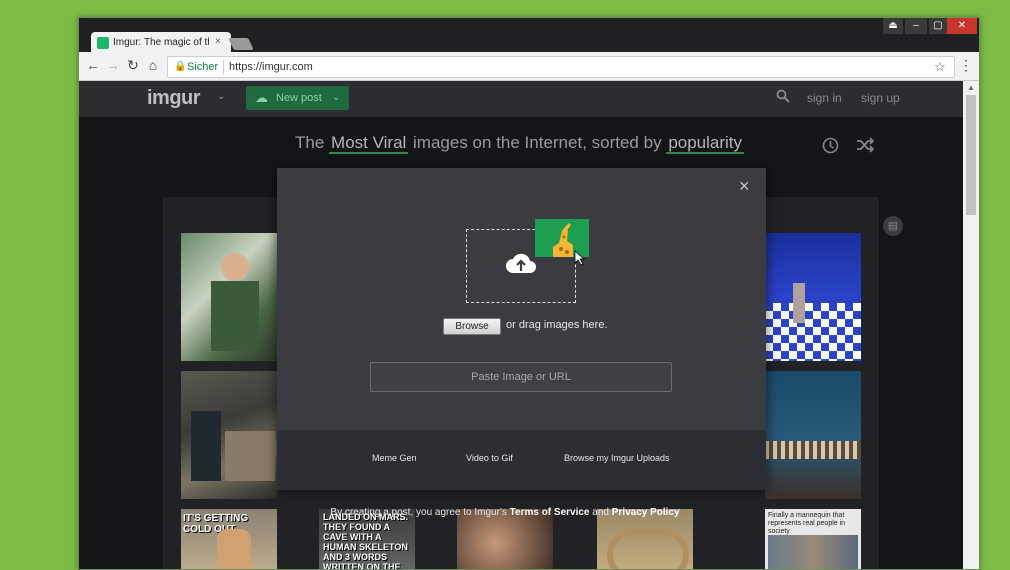 Image resolution: width=1010 pixels, height=570 pixels. What do you see at coordinates (971, 155) in the screenshot?
I see `scroll-thumb` at bounding box center [971, 155].